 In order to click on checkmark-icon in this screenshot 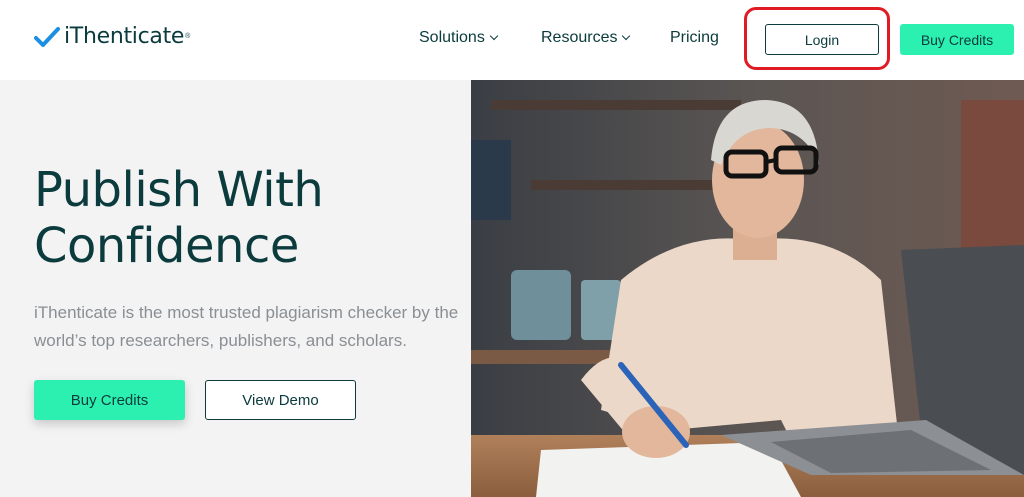, I will do `click(47, 36)`.